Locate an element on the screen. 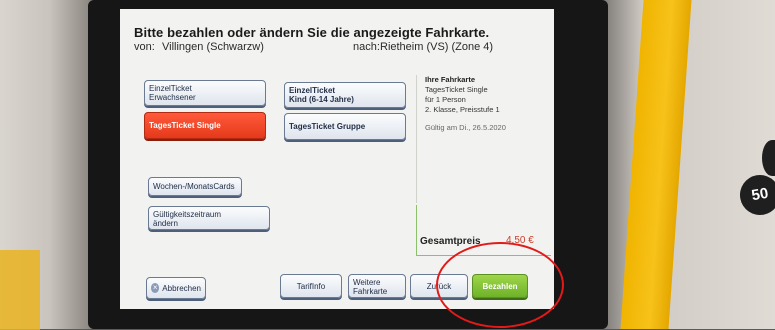  button-line: Fahrkarte is located at coordinates (370, 291).